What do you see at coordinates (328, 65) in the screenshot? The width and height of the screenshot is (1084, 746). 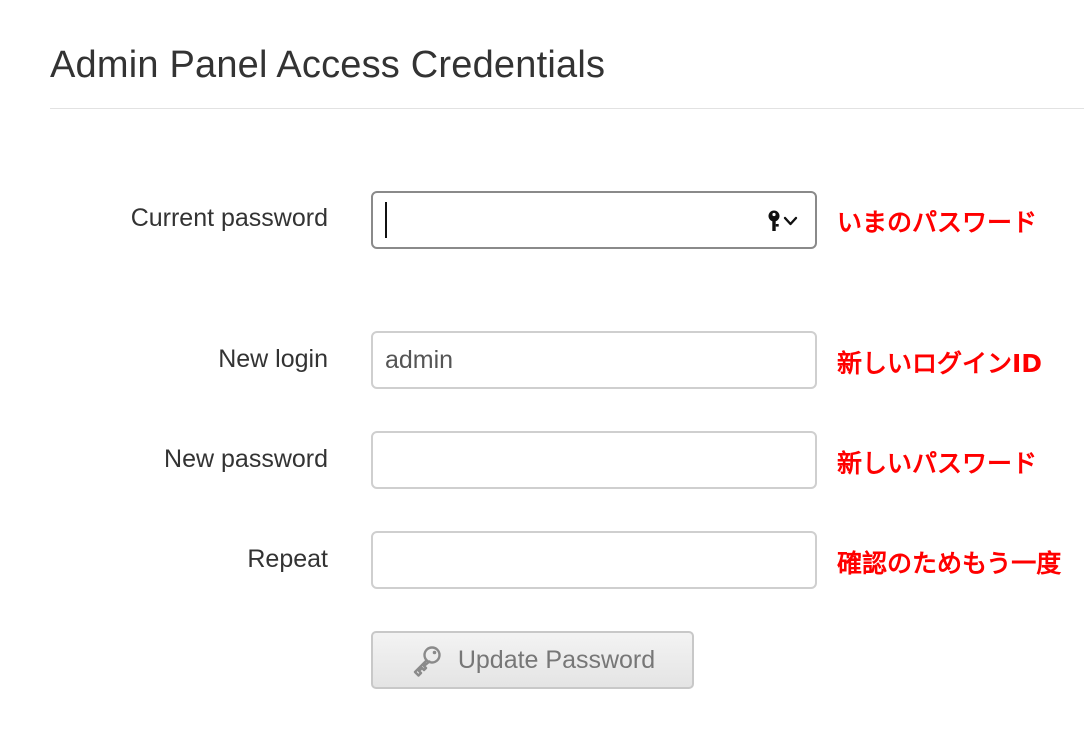 I see `page-title: Admin Panel Access Credentials` at bounding box center [328, 65].